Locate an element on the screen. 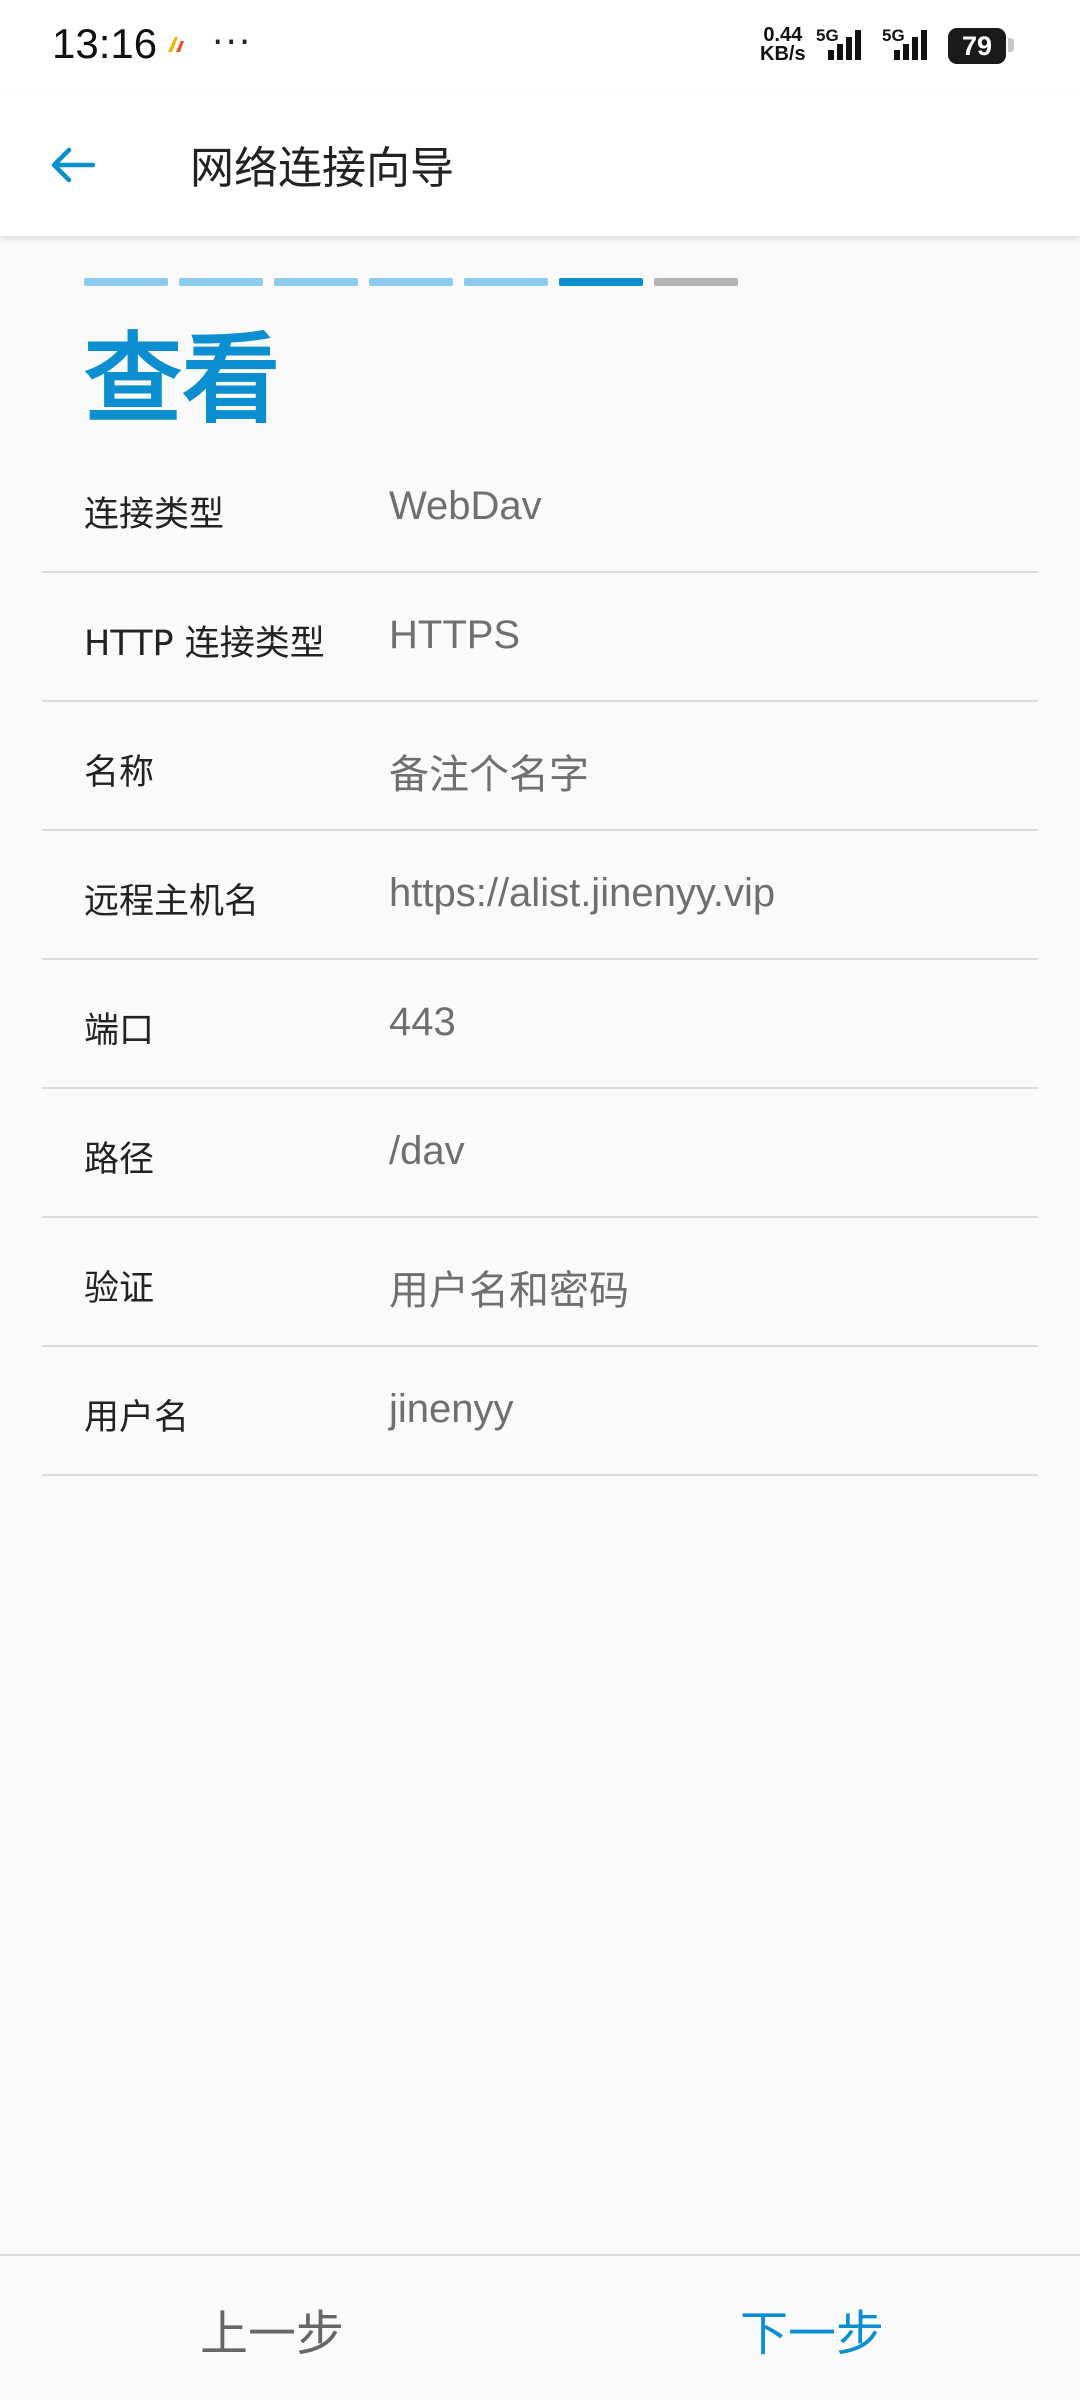 This screenshot has height=2400, width=1080. list-item-connection-type: 连接类型 WebDav is located at coordinates (540, 508).